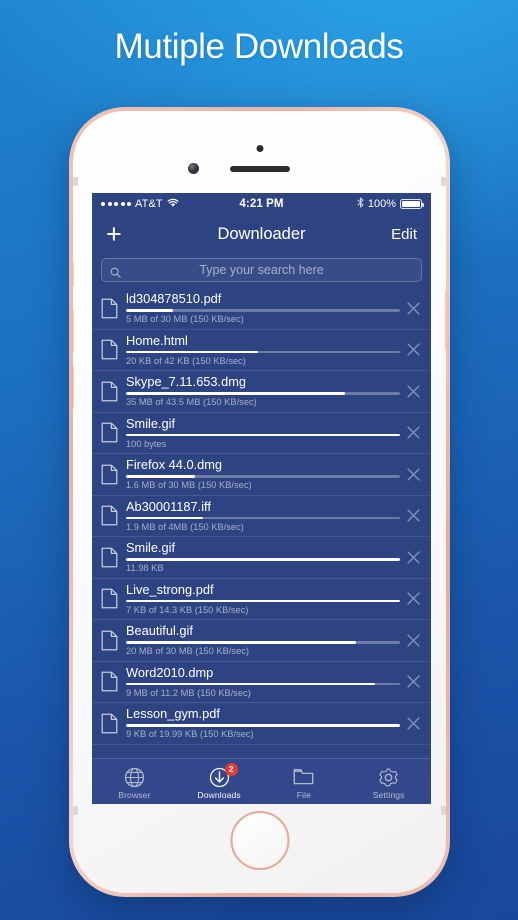  Describe the element at coordinates (304, 781) in the screenshot. I see `tab-file: File` at that location.